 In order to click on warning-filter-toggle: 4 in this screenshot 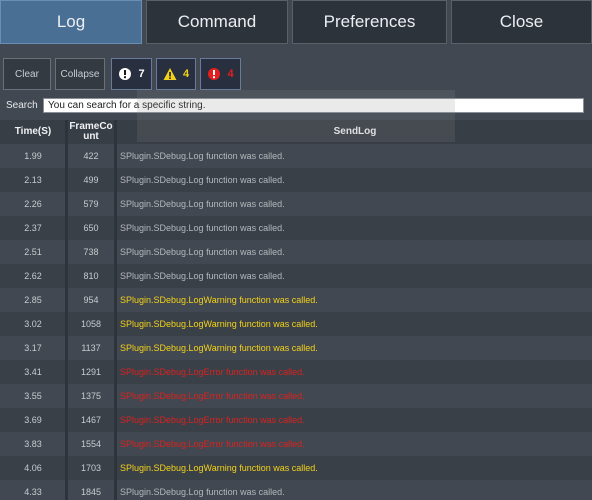, I will do `click(176, 74)`.